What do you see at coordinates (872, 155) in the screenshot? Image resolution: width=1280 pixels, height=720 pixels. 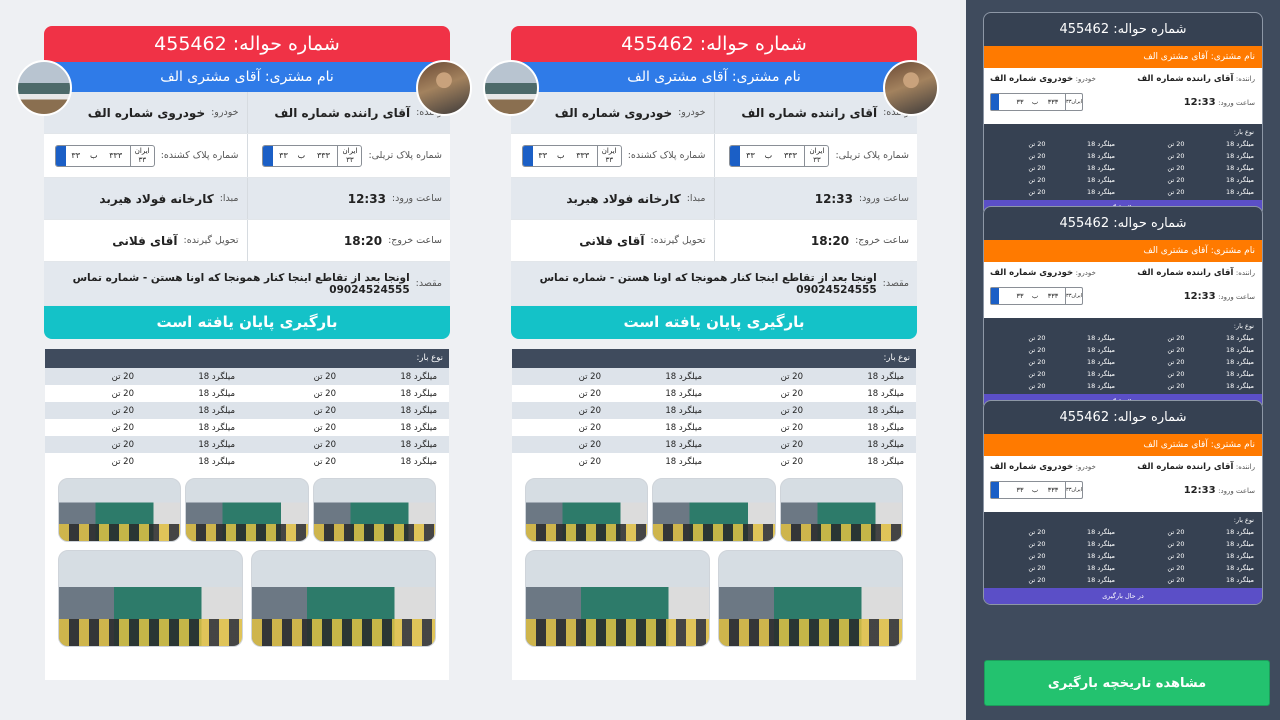 I see `trailer-plate-label: شماره پلاک تریلی:` at bounding box center [872, 155].